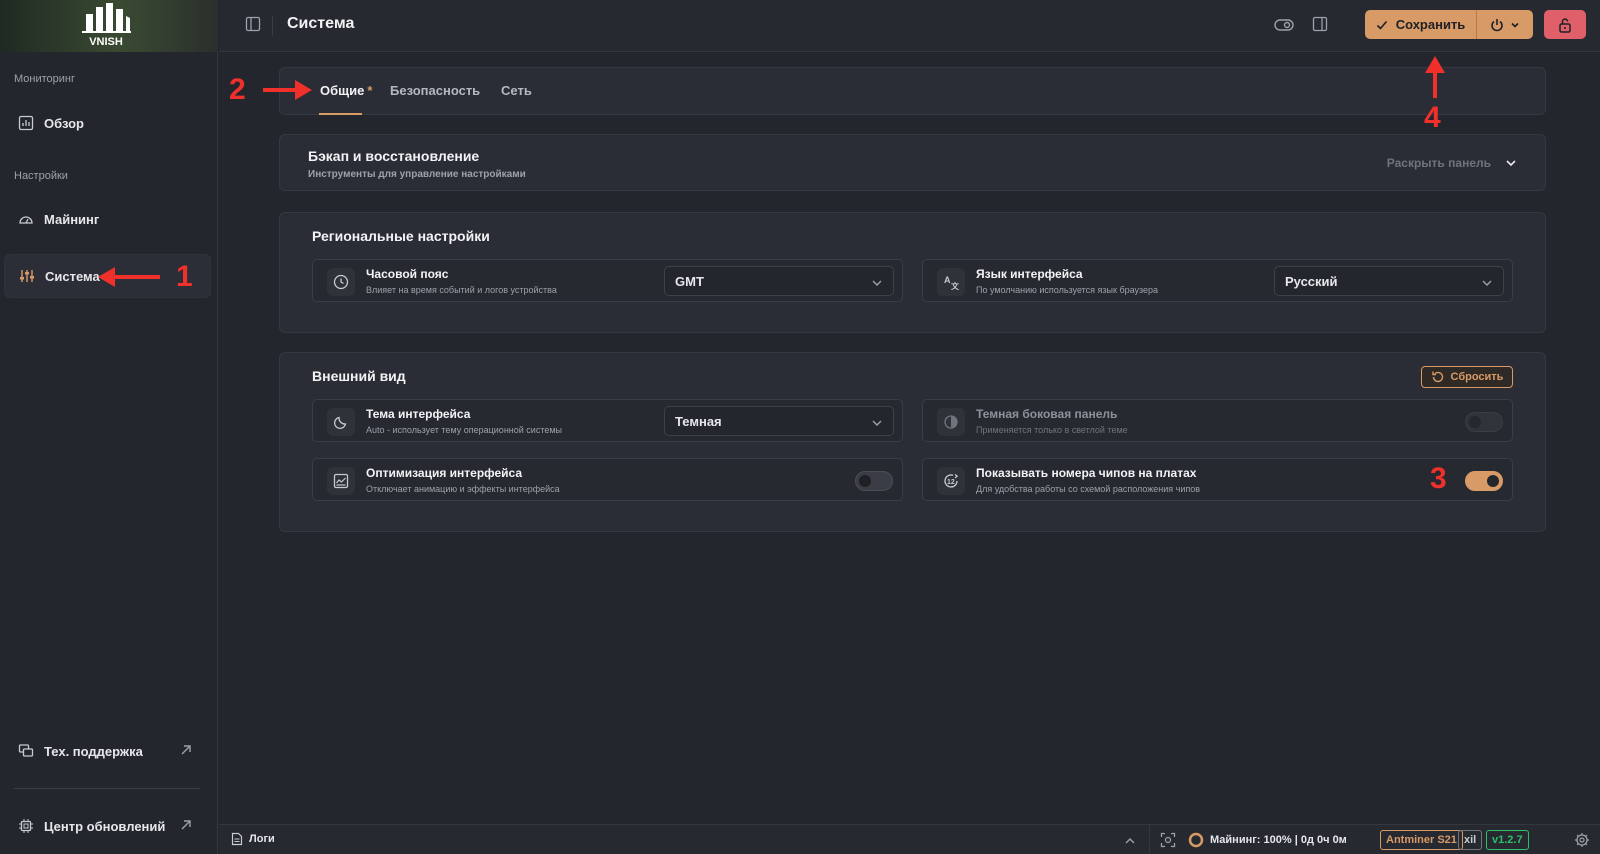  Describe the element at coordinates (1438, 478) in the screenshot. I see `annotation-3: 3` at that location.